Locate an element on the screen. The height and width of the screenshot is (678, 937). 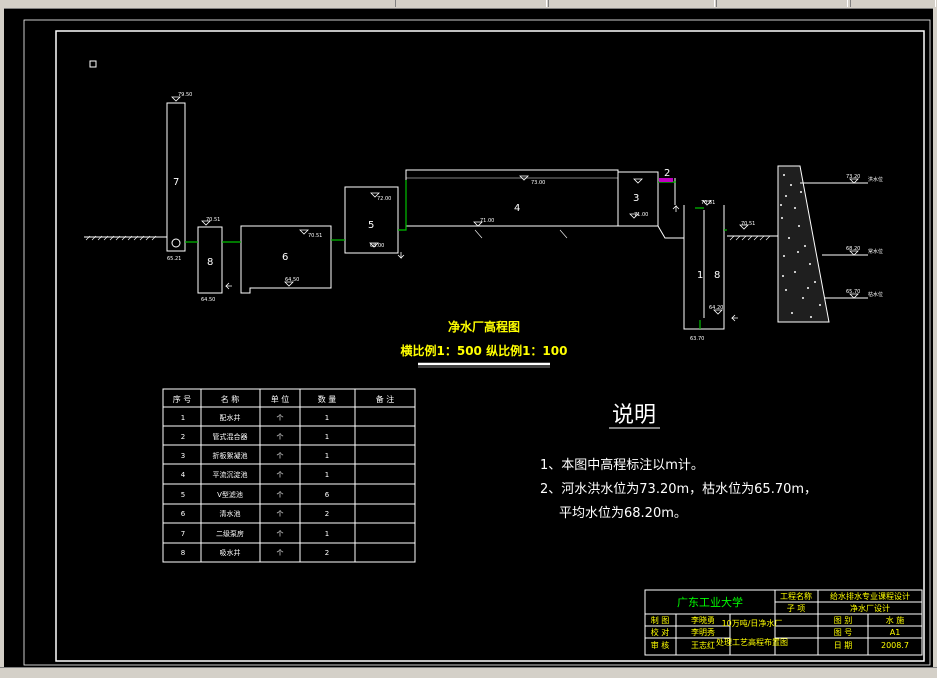
ucs-marker is located at coordinates (93, 64).